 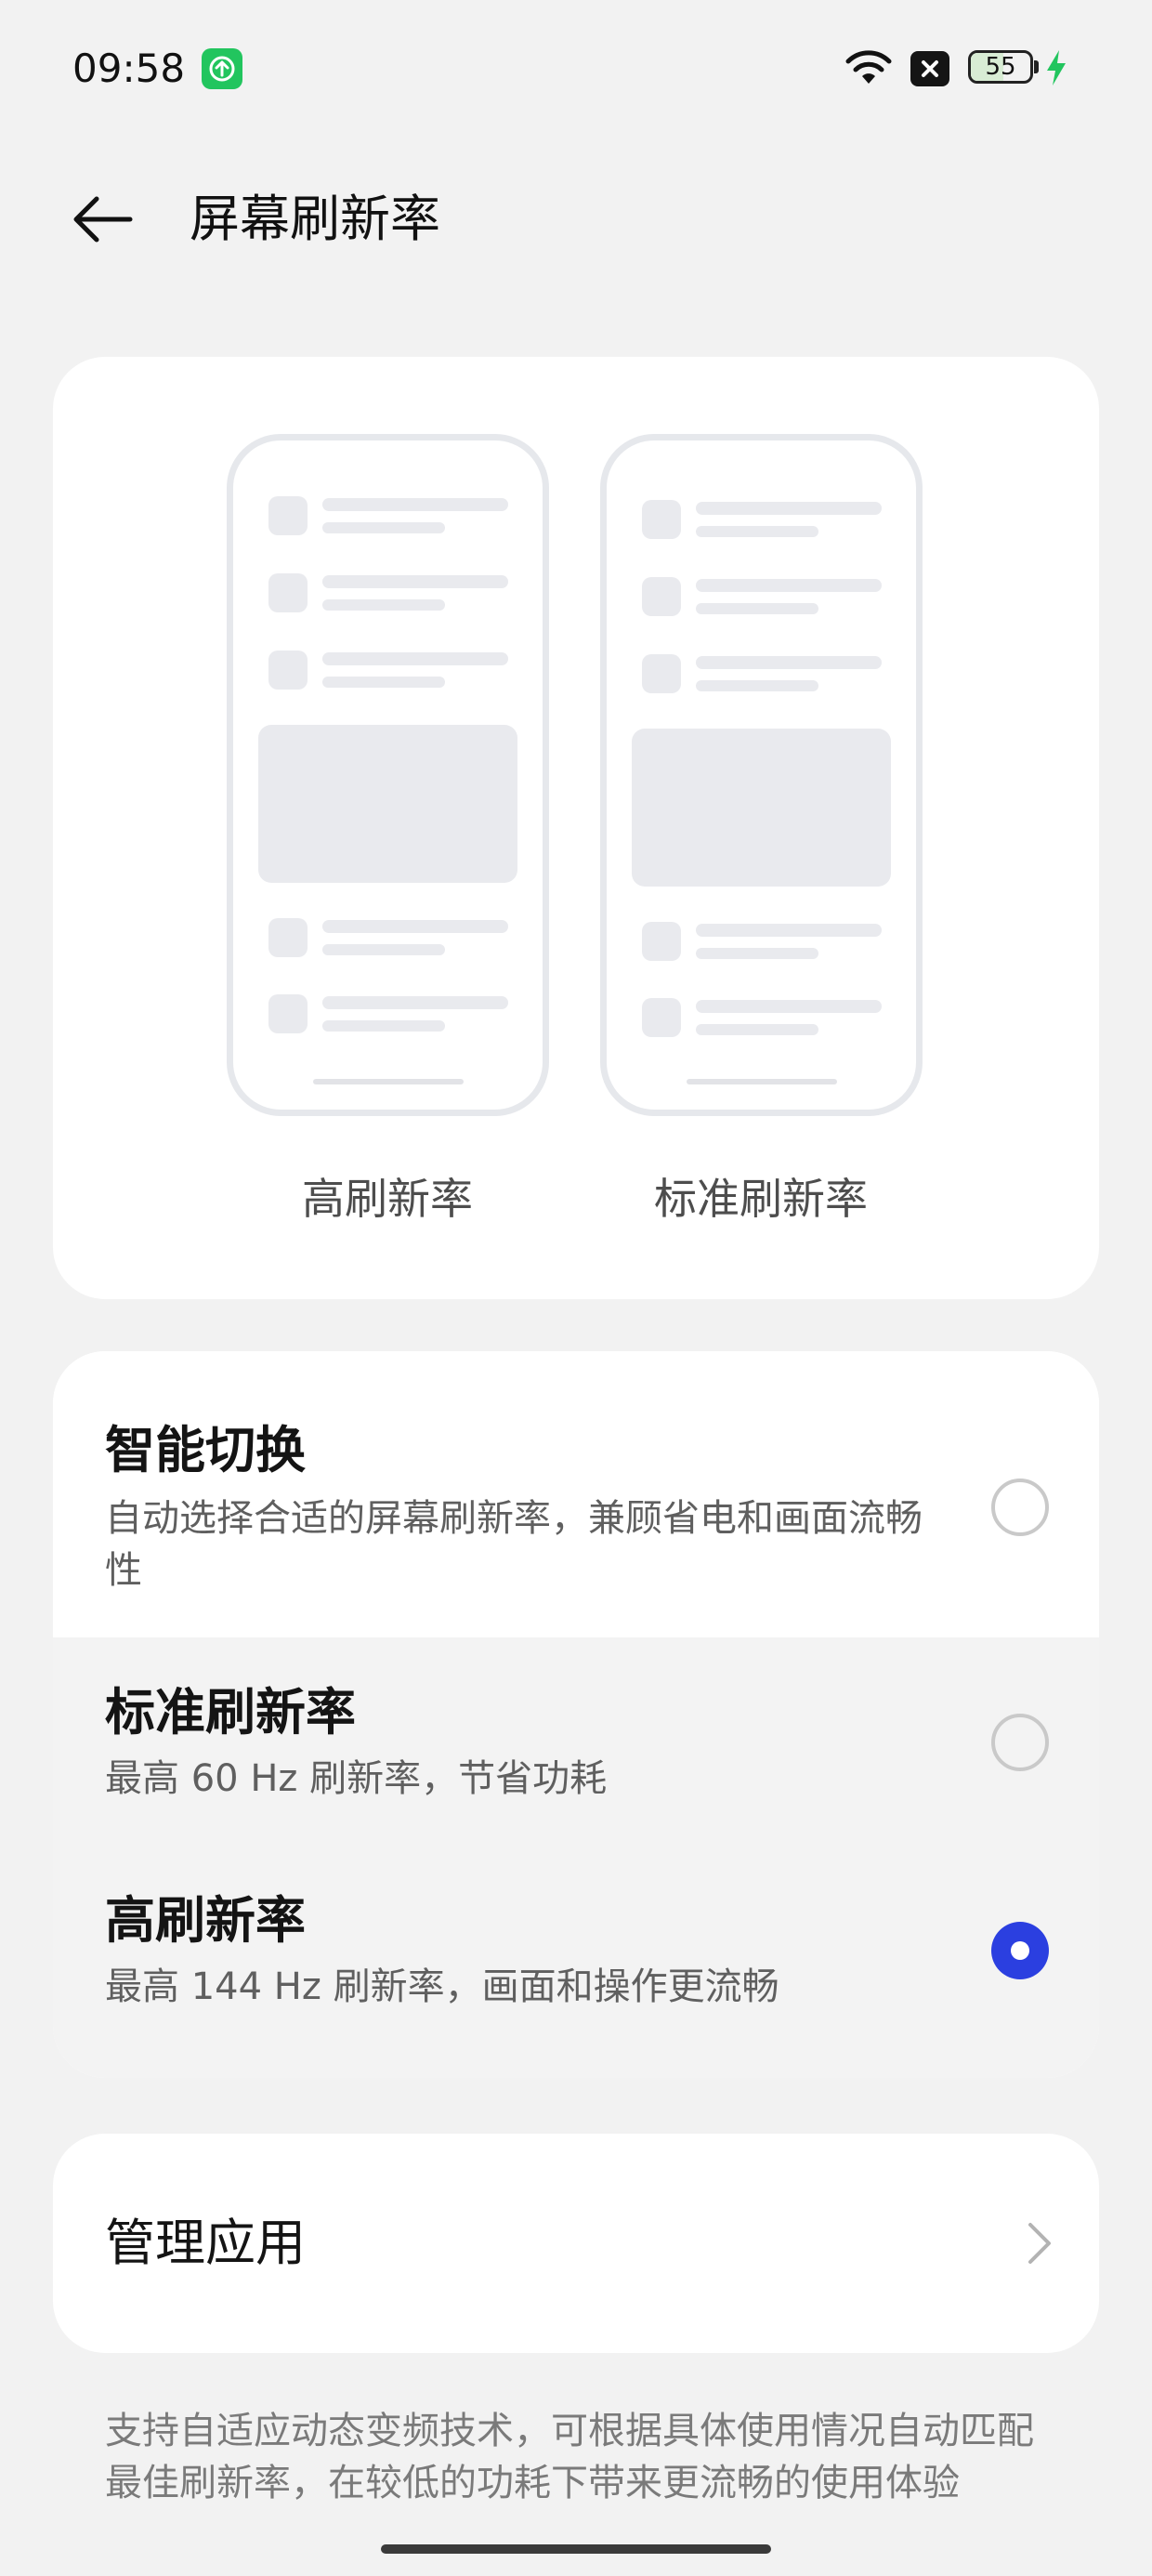 What do you see at coordinates (576, 1494) in the screenshot?
I see `option-smart-switch: 智能切换 自动选择合适的屏幕刷新率，兼顾省电和画面流畅性` at bounding box center [576, 1494].